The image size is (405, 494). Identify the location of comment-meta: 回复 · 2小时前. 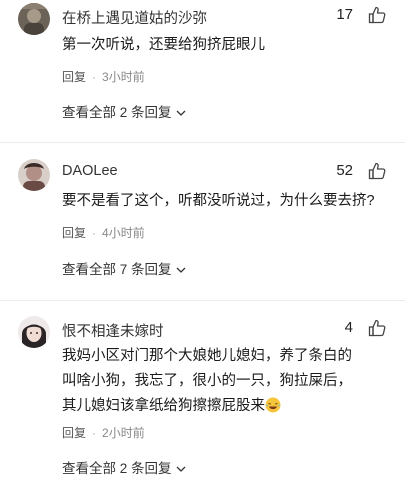
(103, 432).